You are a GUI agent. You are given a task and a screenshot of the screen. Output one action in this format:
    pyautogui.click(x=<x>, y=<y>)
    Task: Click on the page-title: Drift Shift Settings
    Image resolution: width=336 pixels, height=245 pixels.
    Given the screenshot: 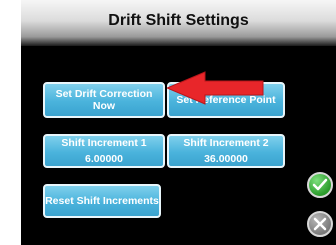 What is the action you would take?
    pyautogui.click(x=178, y=20)
    